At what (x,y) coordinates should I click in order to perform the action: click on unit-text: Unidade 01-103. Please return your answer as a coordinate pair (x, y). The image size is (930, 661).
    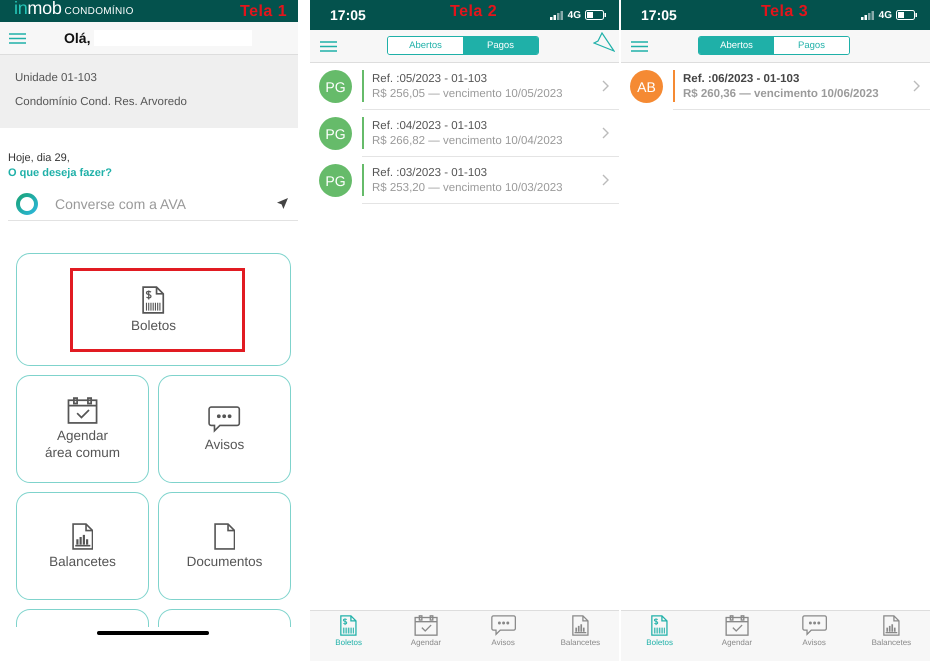
    Looking at the image, I should click on (56, 78).